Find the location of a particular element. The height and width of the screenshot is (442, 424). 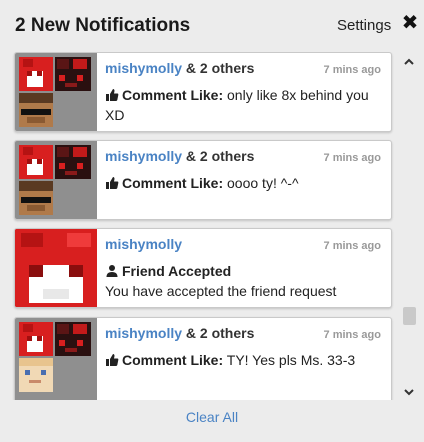

user-icon is located at coordinates (112, 271).